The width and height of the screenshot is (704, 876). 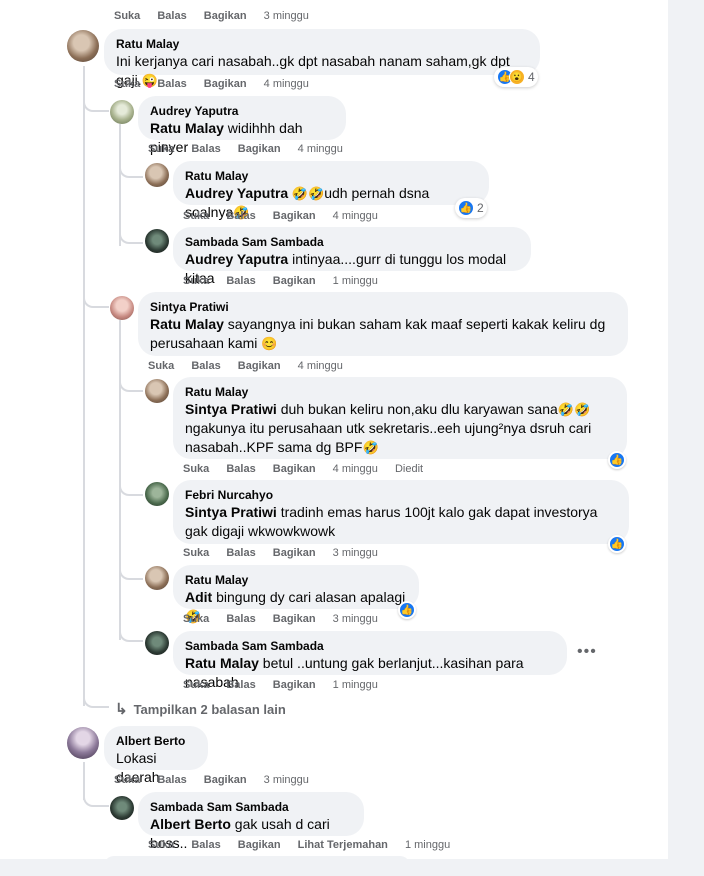 I want to click on comment-actions: Suka Balas Bagikan 3 minggu, so click(x=287, y=619).